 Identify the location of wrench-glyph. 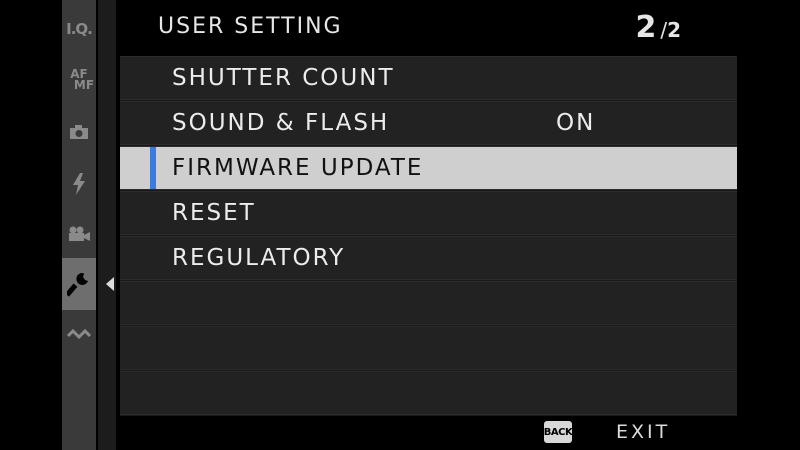
(77, 284).